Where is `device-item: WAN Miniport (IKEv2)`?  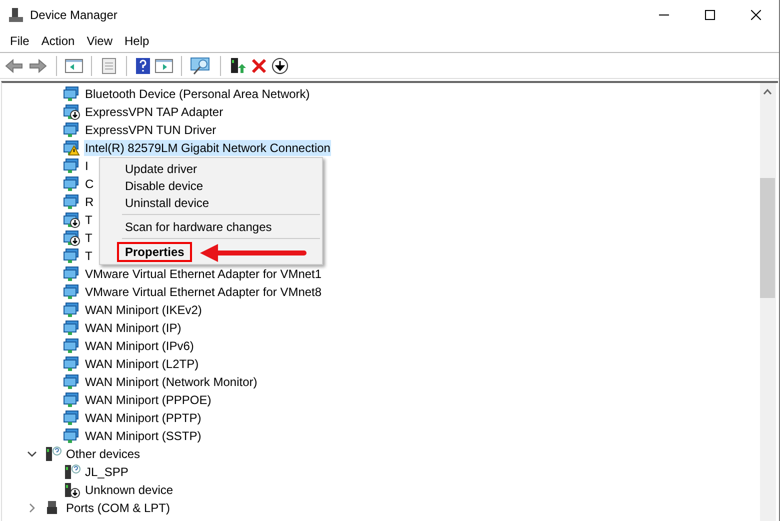
device-item: WAN Miniport (IKEv2) is located at coordinates (143, 310).